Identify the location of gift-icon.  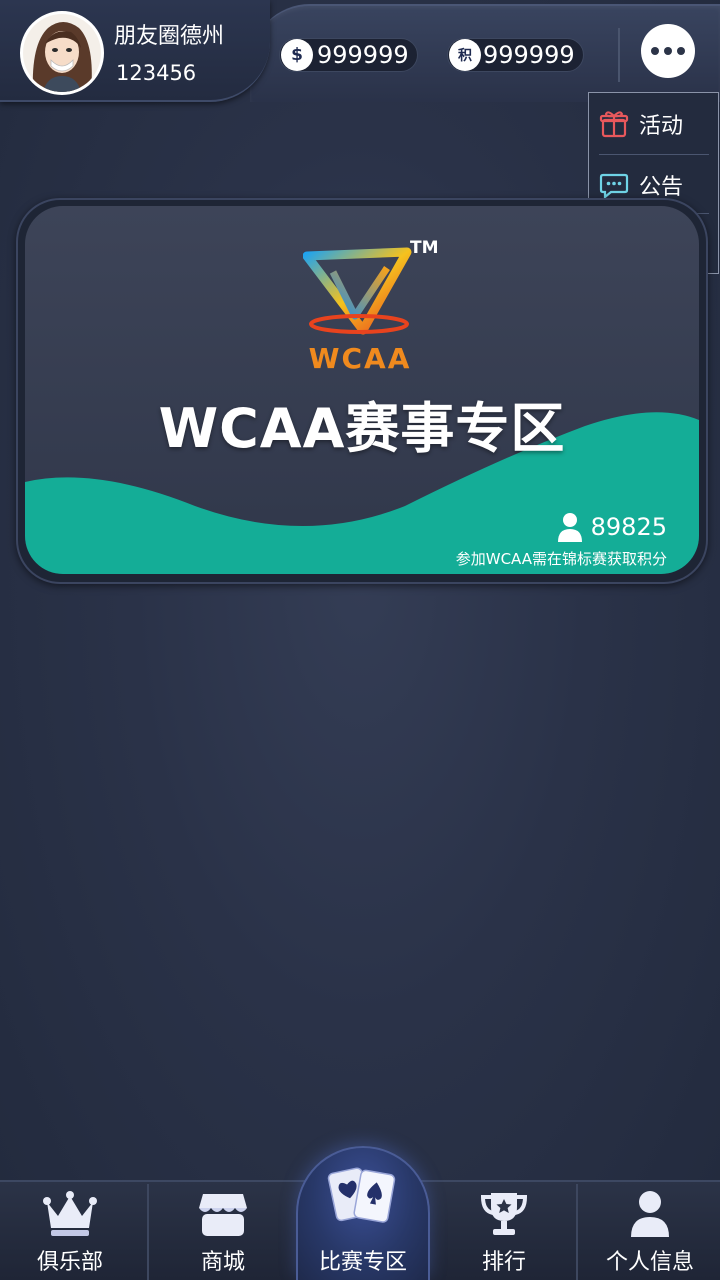
(614, 124).